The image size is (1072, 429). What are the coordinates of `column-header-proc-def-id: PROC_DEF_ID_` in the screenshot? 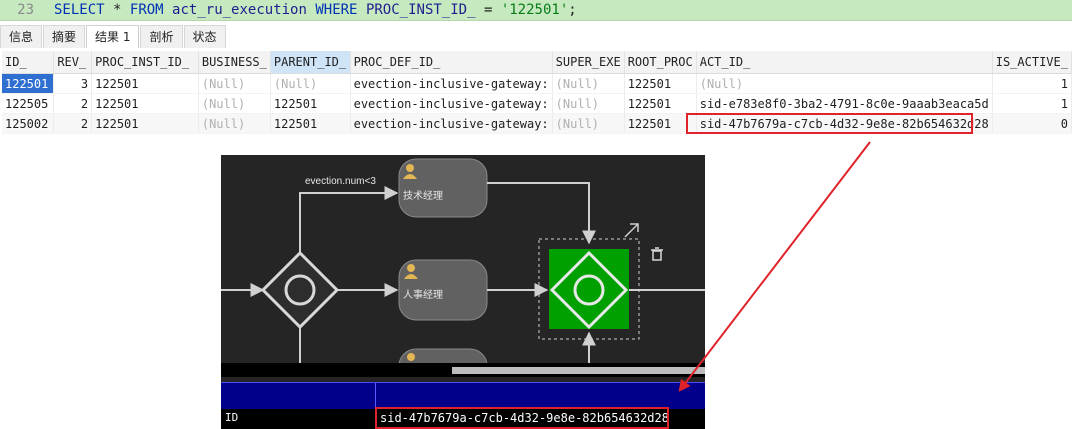 It's located at (451, 62).